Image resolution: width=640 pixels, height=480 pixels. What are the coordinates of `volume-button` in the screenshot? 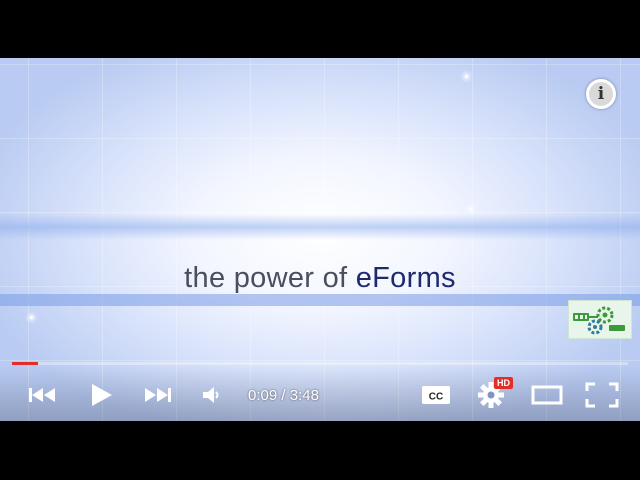 It's located at (211, 395).